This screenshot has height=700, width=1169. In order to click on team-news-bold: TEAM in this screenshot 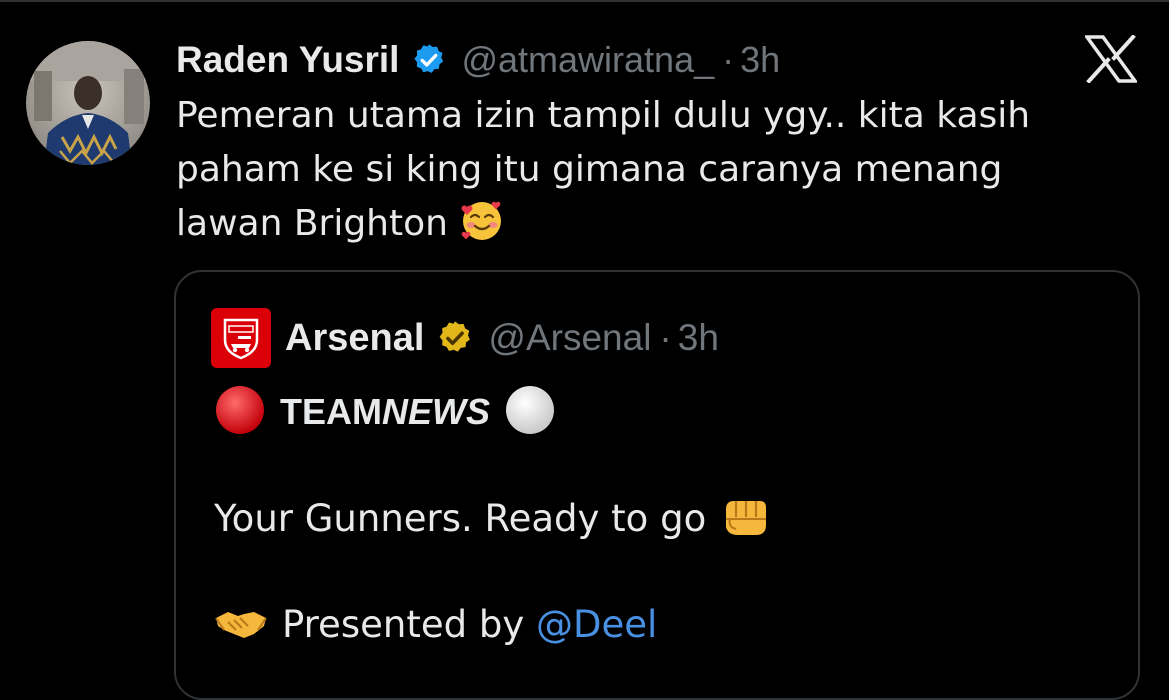, I will do `click(331, 411)`.